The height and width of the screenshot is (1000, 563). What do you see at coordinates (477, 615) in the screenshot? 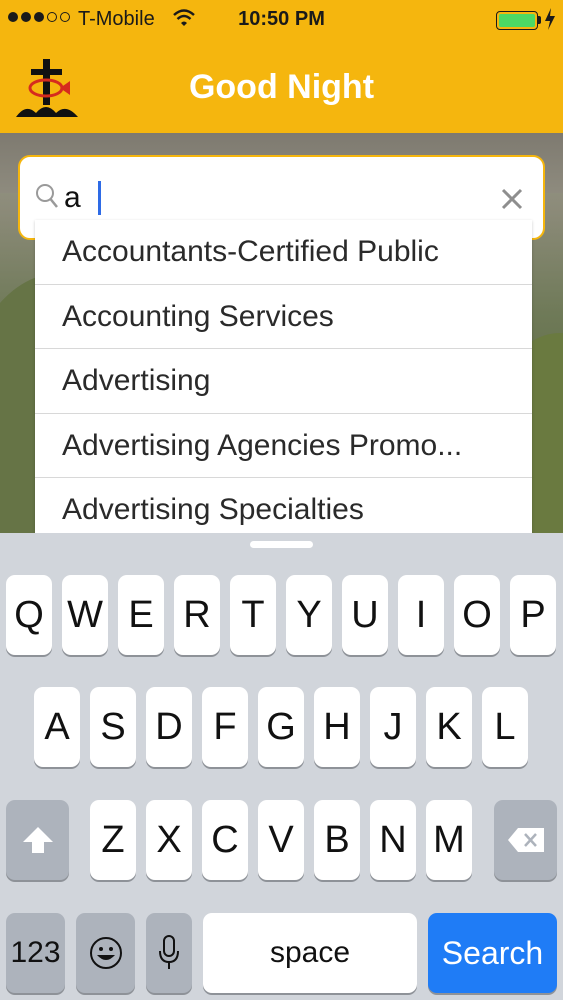
I see `key-o: O` at bounding box center [477, 615].